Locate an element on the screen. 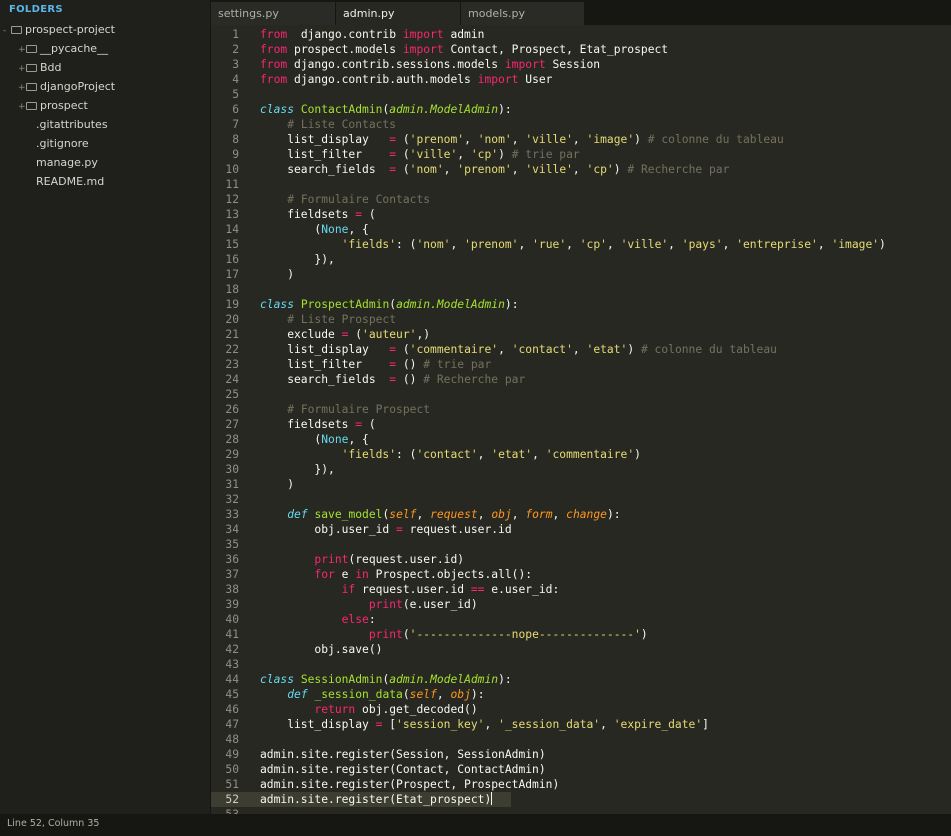 This screenshot has height=836, width=951. code-token: }), is located at coordinates (297, 469).